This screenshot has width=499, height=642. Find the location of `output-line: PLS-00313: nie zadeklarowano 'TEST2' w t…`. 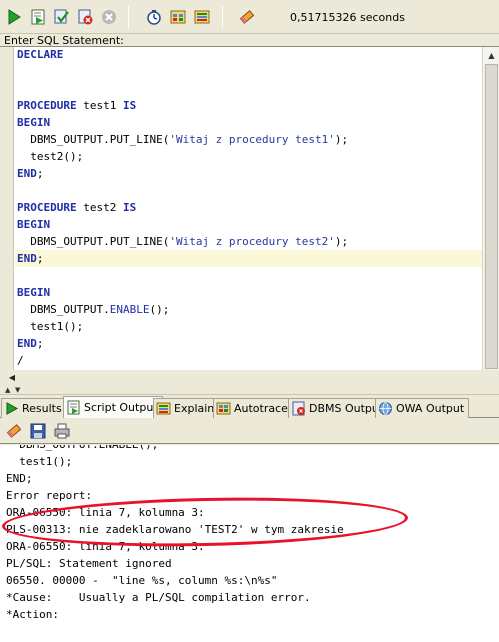

output-line: PLS-00313: nie zadeklarowano 'TEST2' w t… is located at coordinates (175, 529).